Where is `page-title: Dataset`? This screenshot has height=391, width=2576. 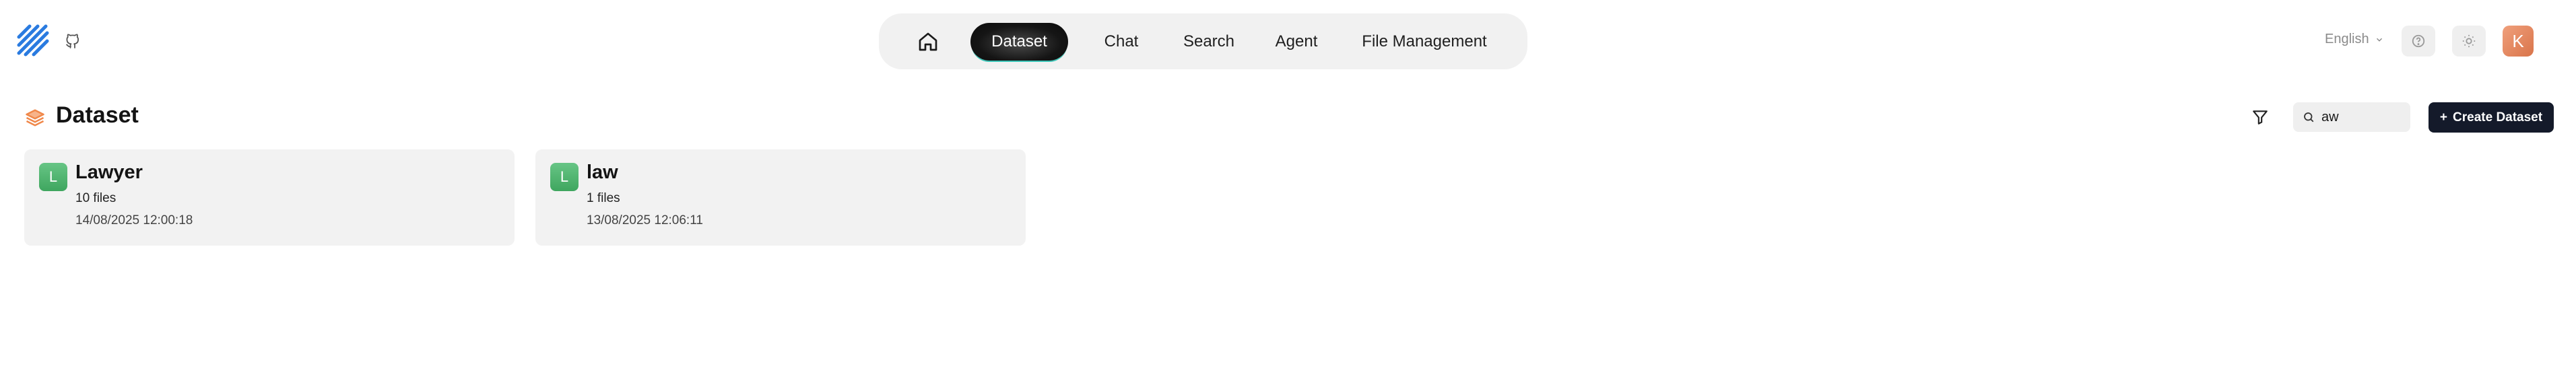 page-title: Dataset is located at coordinates (97, 115).